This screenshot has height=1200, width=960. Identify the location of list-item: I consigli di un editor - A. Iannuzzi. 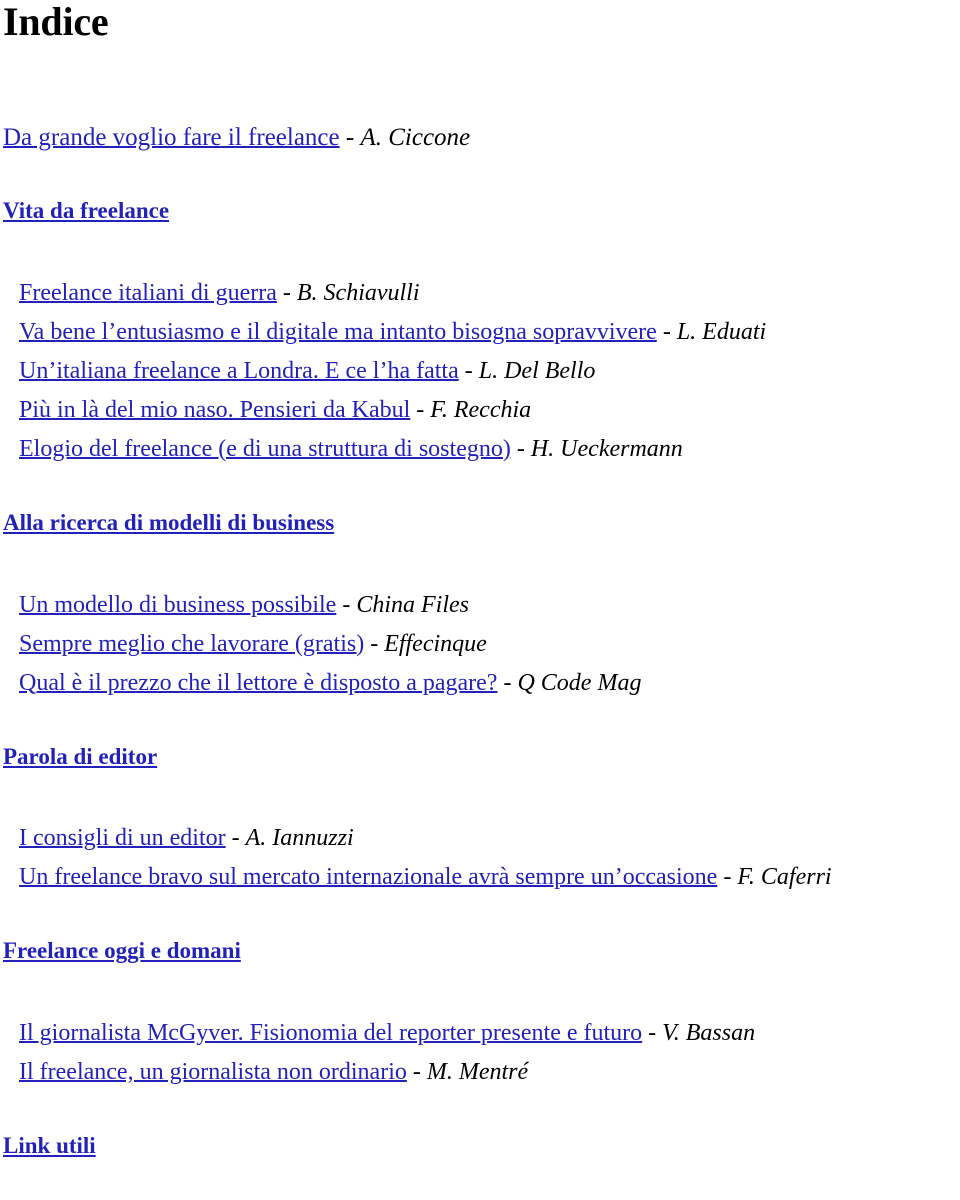
(481, 838).